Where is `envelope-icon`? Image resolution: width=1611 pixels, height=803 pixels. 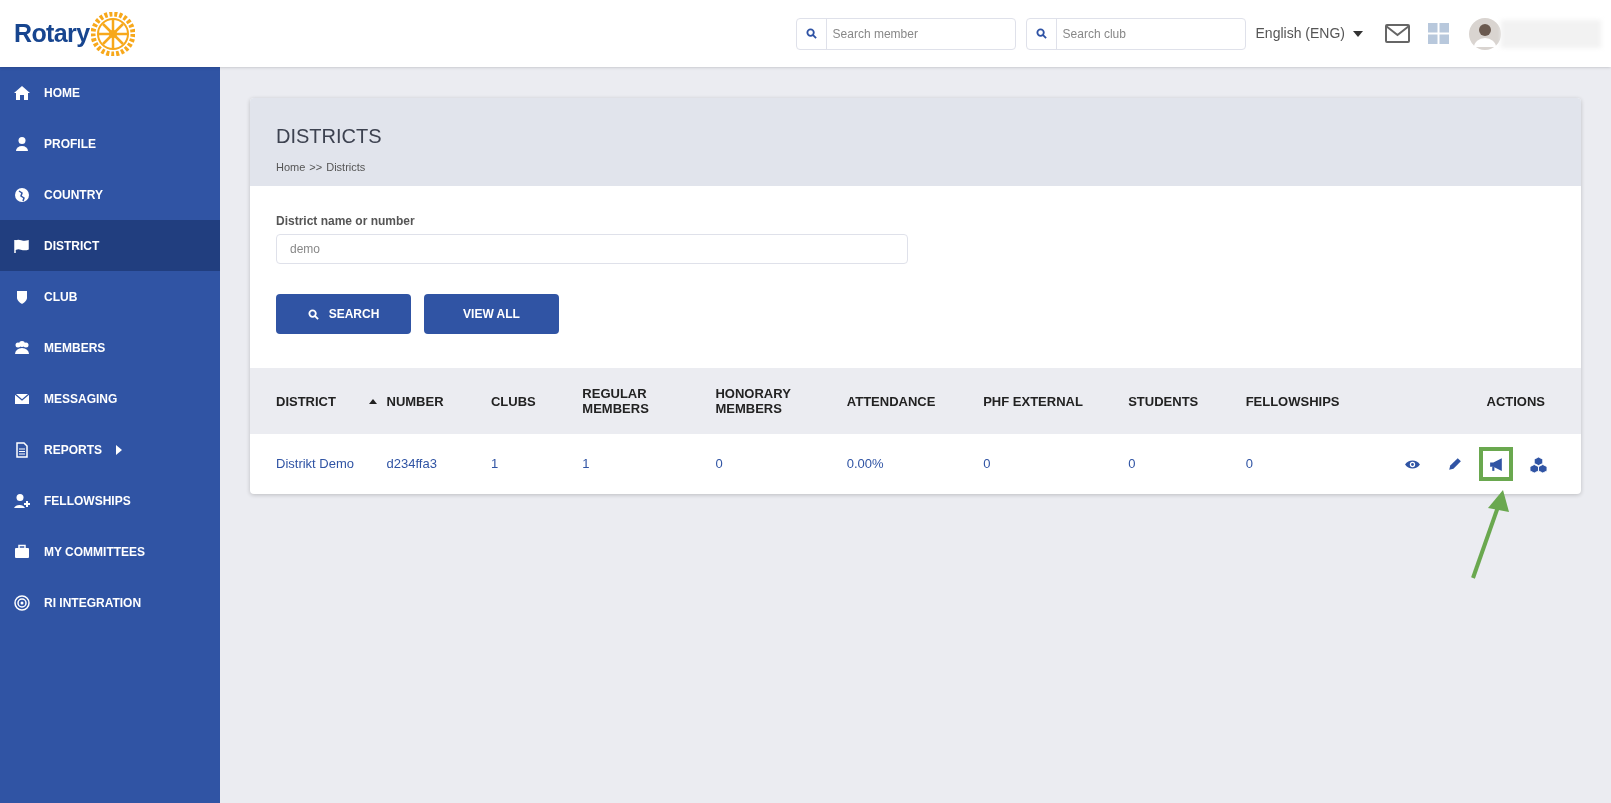 envelope-icon is located at coordinates (1397, 33).